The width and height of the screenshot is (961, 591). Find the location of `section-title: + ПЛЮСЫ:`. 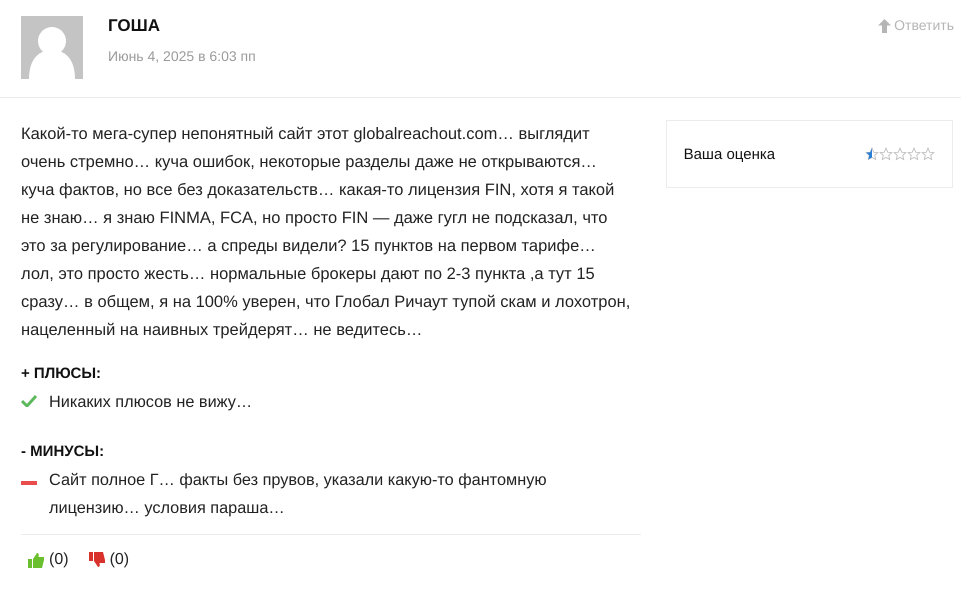

section-title: + ПЛЮСЫ: is located at coordinates (61, 374).